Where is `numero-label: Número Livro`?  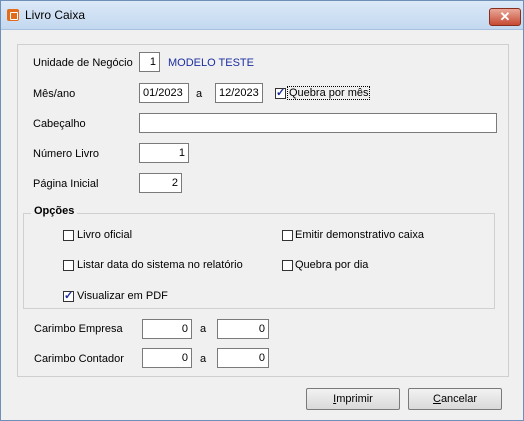
numero-label: Número Livro is located at coordinates (66, 154).